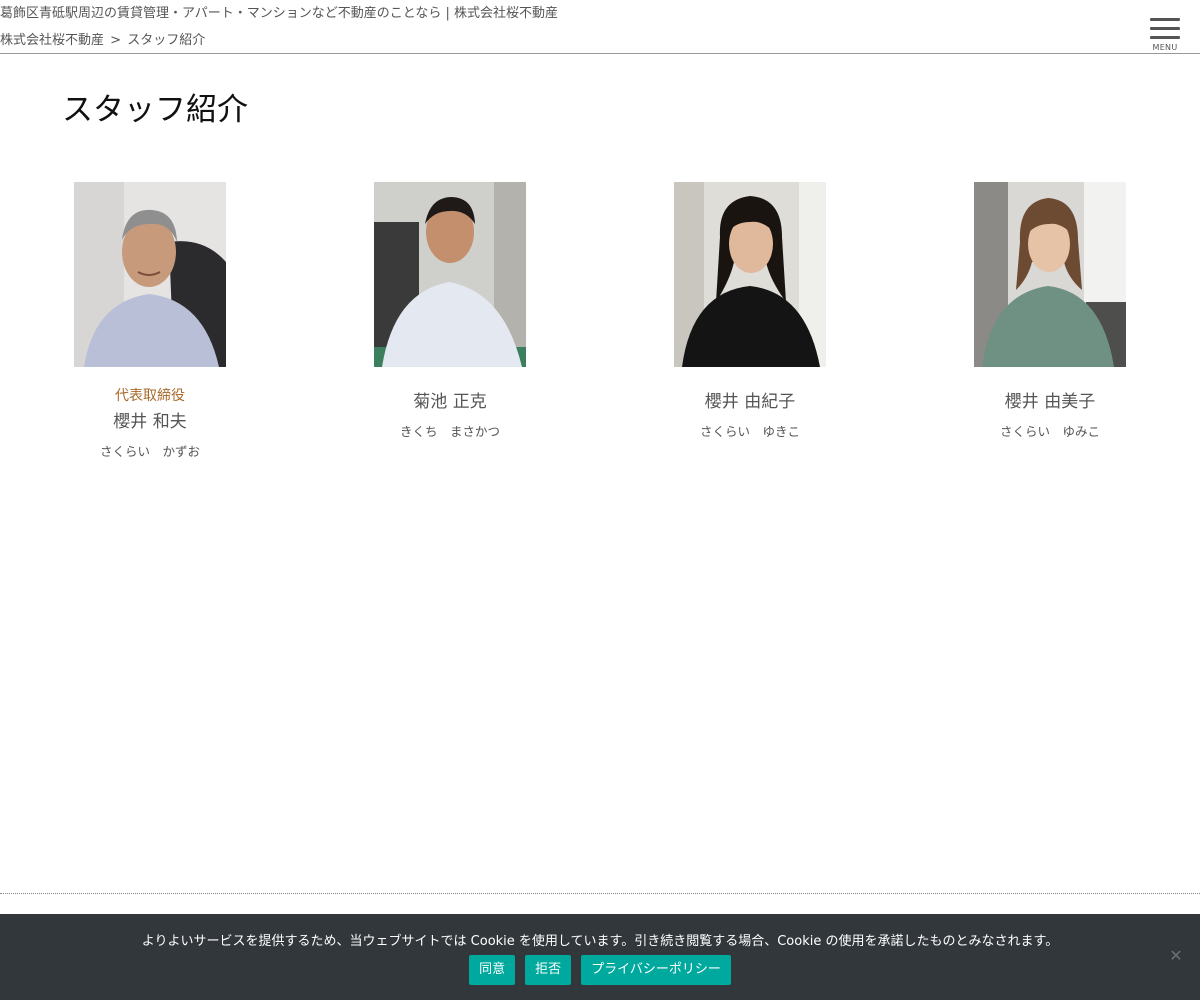 The height and width of the screenshot is (1000, 1200). What do you see at coordinates (548, 970) in the screenshot?
I see `cookie-reject-button: 拒否` at bounding box center [548, 970].